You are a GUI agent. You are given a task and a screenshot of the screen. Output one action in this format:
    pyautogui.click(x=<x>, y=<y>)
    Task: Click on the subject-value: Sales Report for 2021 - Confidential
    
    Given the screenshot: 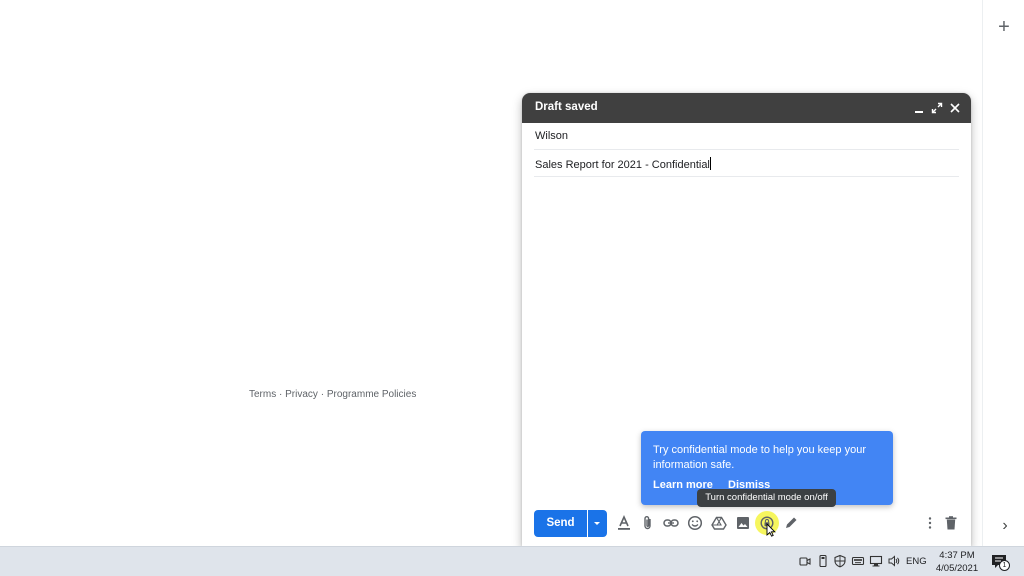 What is the action you would take?
    pyautogui.click(x=623, y=164)
    